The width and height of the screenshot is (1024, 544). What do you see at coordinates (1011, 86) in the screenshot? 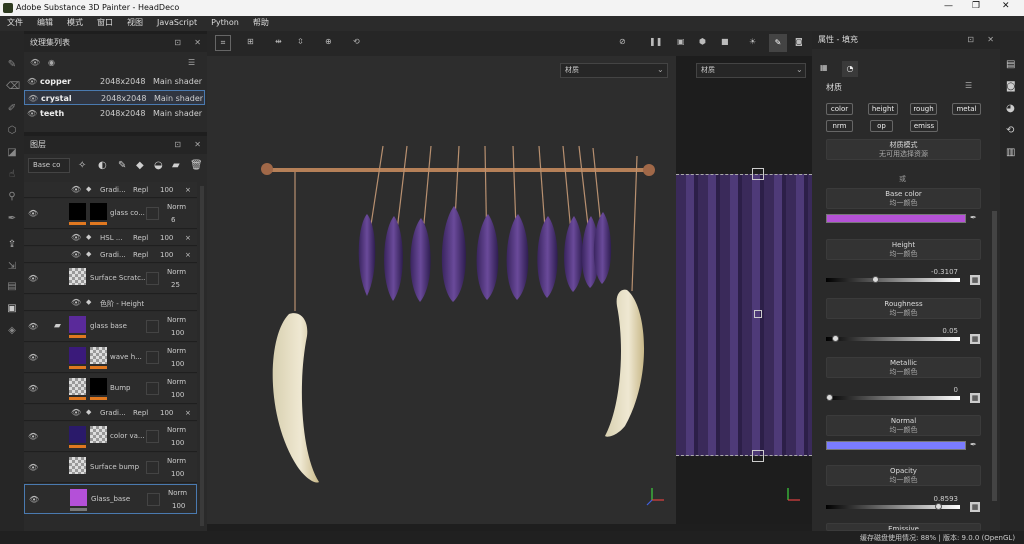
I see `display-settings-icon: ◙` at bounding box center [1011, 86].